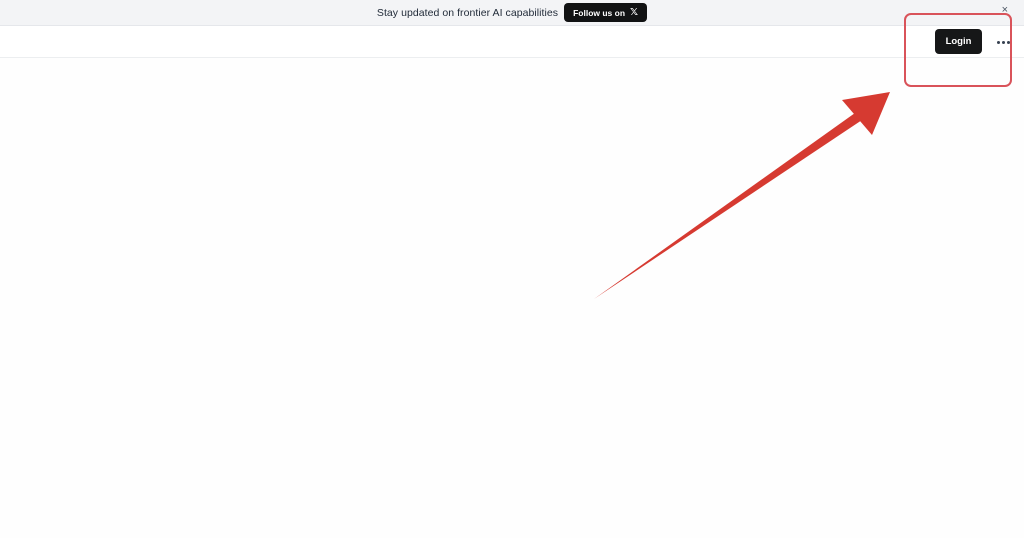 This screenshot has height=538, width=1024. What do you see at coordinates (866, 113) in the screenshot?
I see `annotation-arrow-head` at bounding box center [866, 113].